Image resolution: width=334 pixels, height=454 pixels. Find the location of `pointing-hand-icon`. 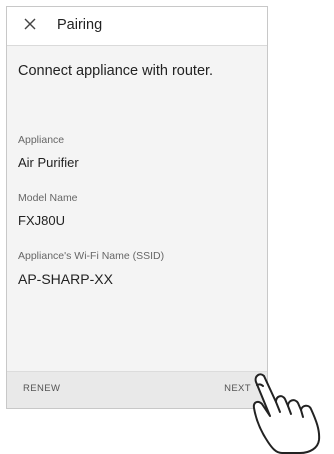

pointing-hand-icon is located at coordinates (286, 413).